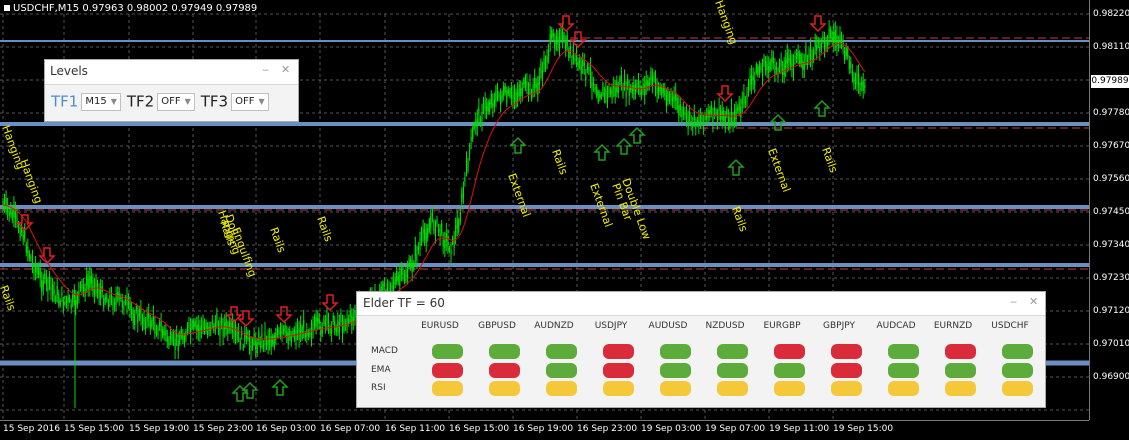 Image resolution: width=1129 pixels, height=440 pixels. What do you see at coordinates (1111, 14) in the screenshot?
I see `price-tick: 0.98220` at bounding box center [1111, 14].